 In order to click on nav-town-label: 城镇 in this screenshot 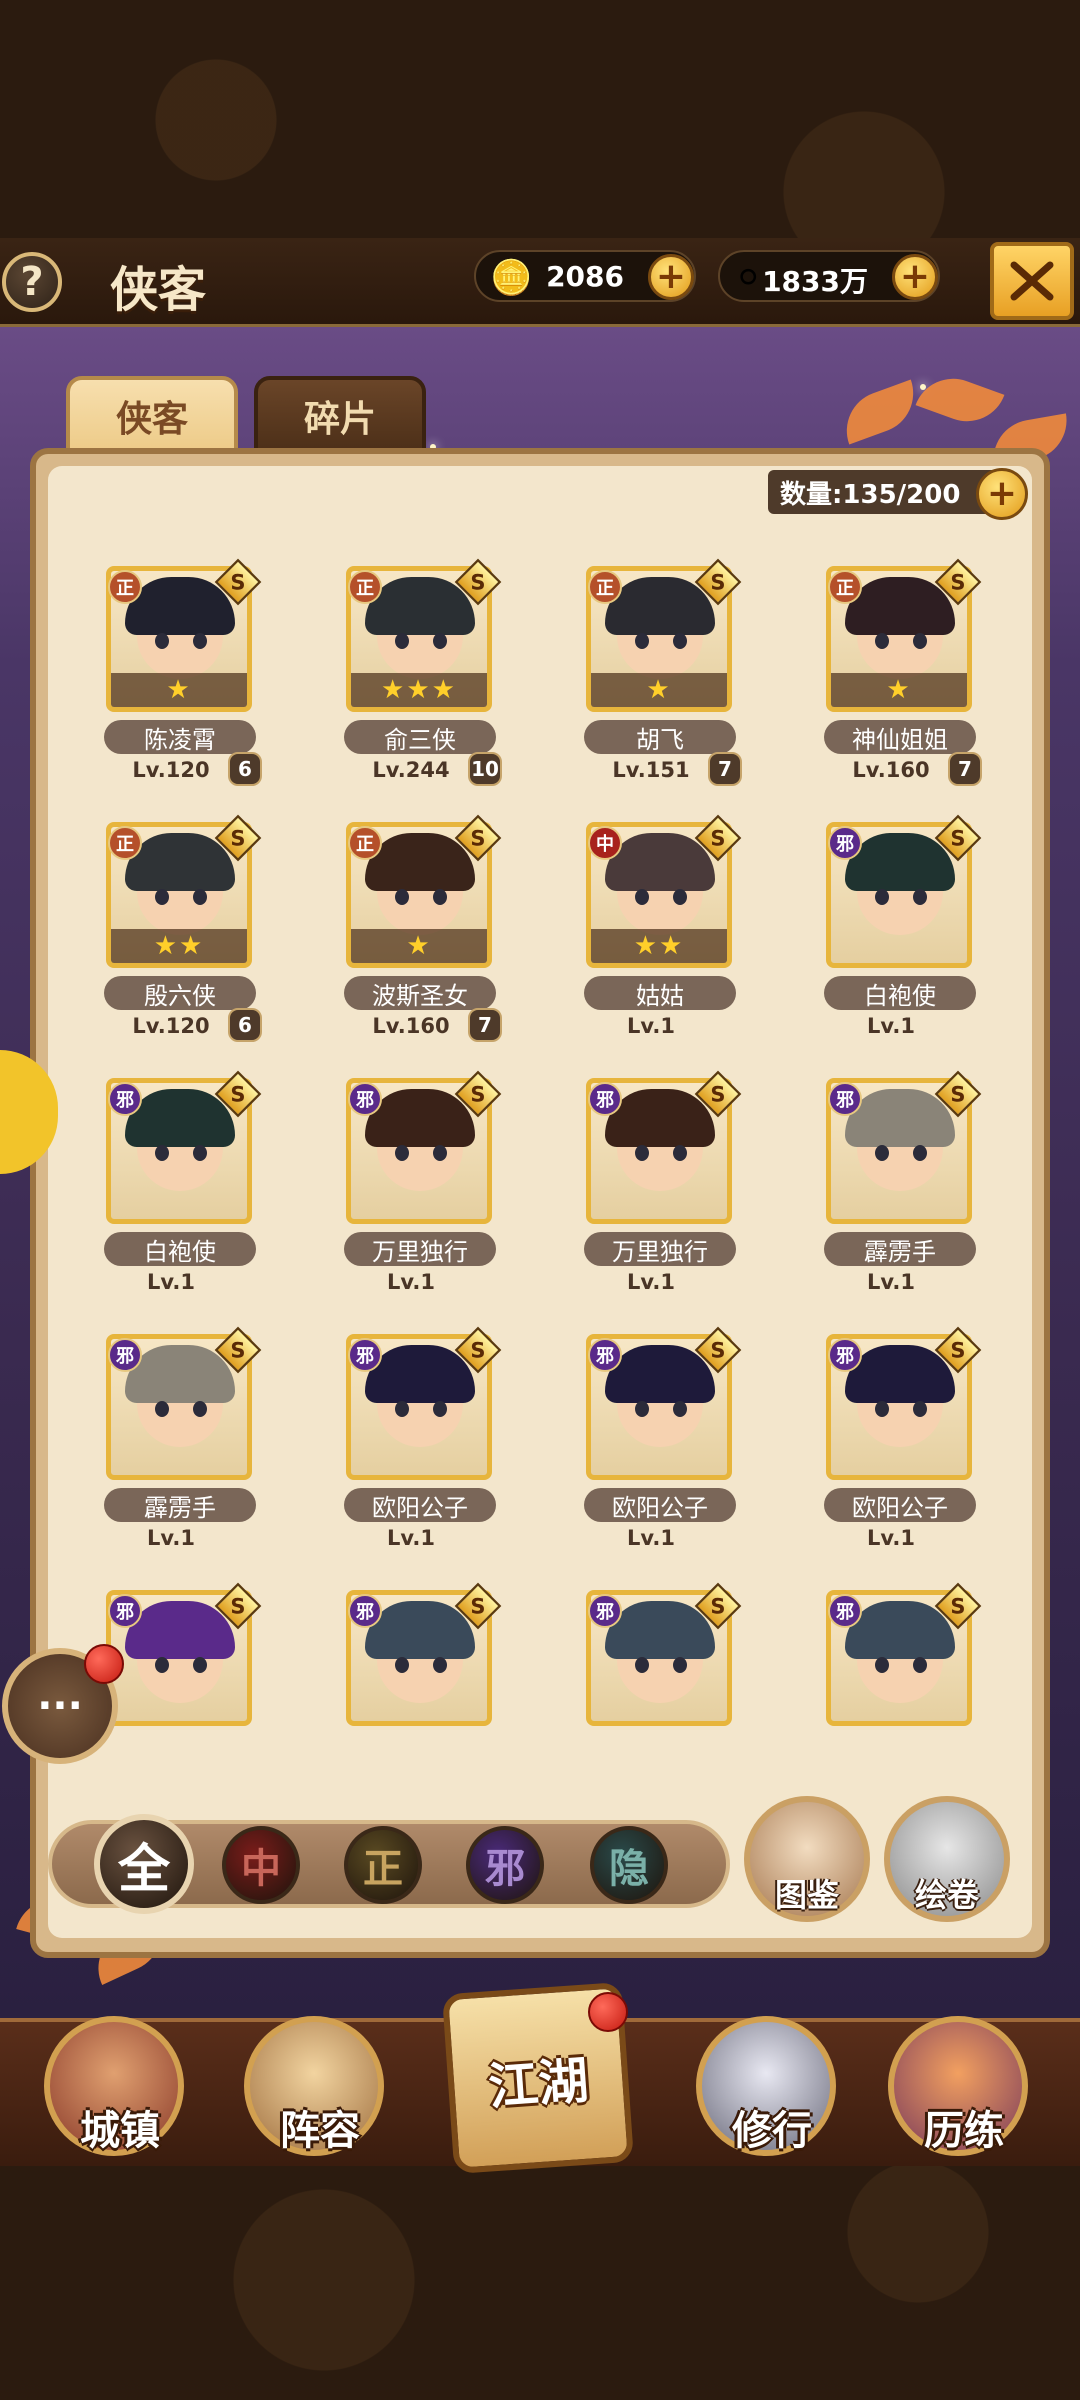, I will do `click(120, 2130)`.